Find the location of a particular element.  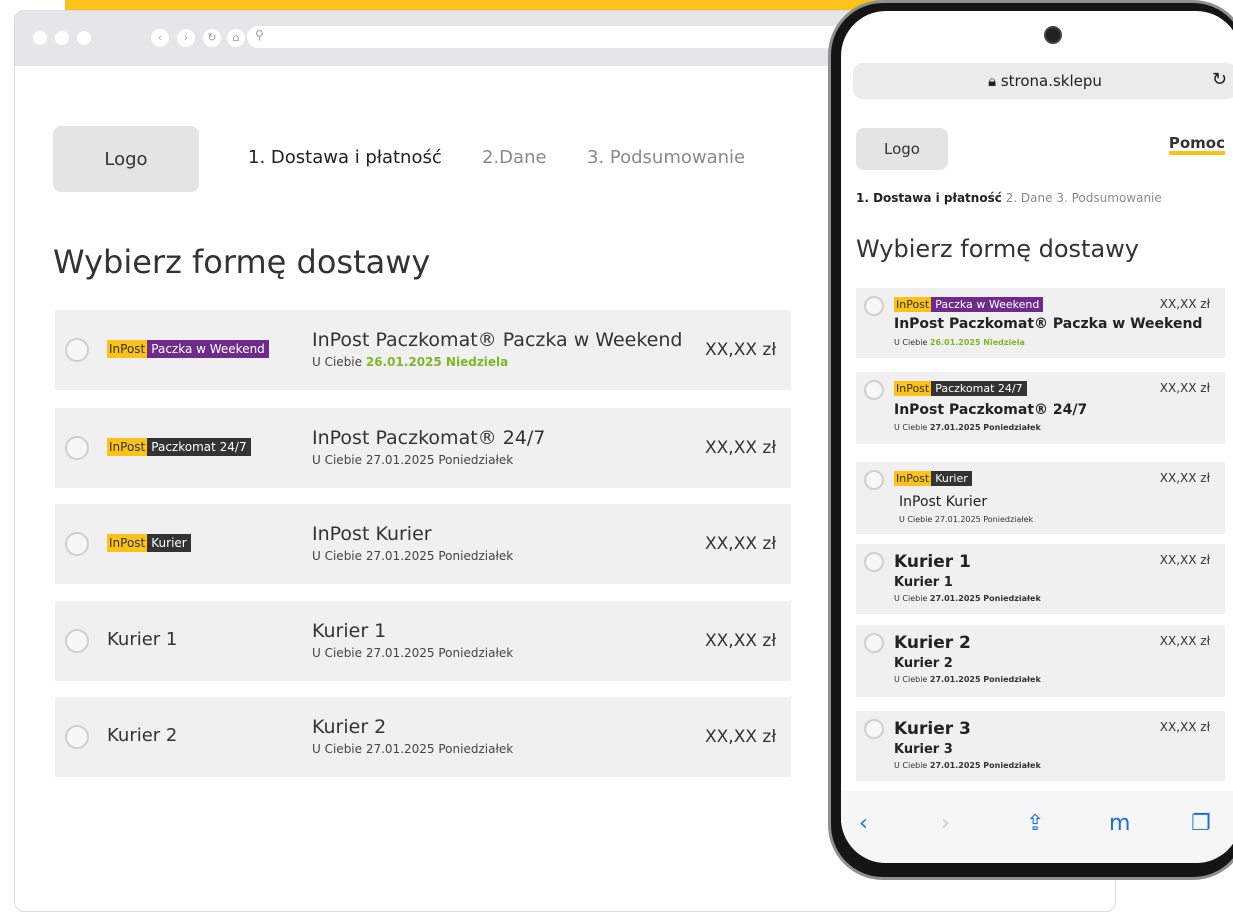

mobile-browser-toolbar: ‹ › ⇪ m ❐ is located at coordinates (1037, 827).